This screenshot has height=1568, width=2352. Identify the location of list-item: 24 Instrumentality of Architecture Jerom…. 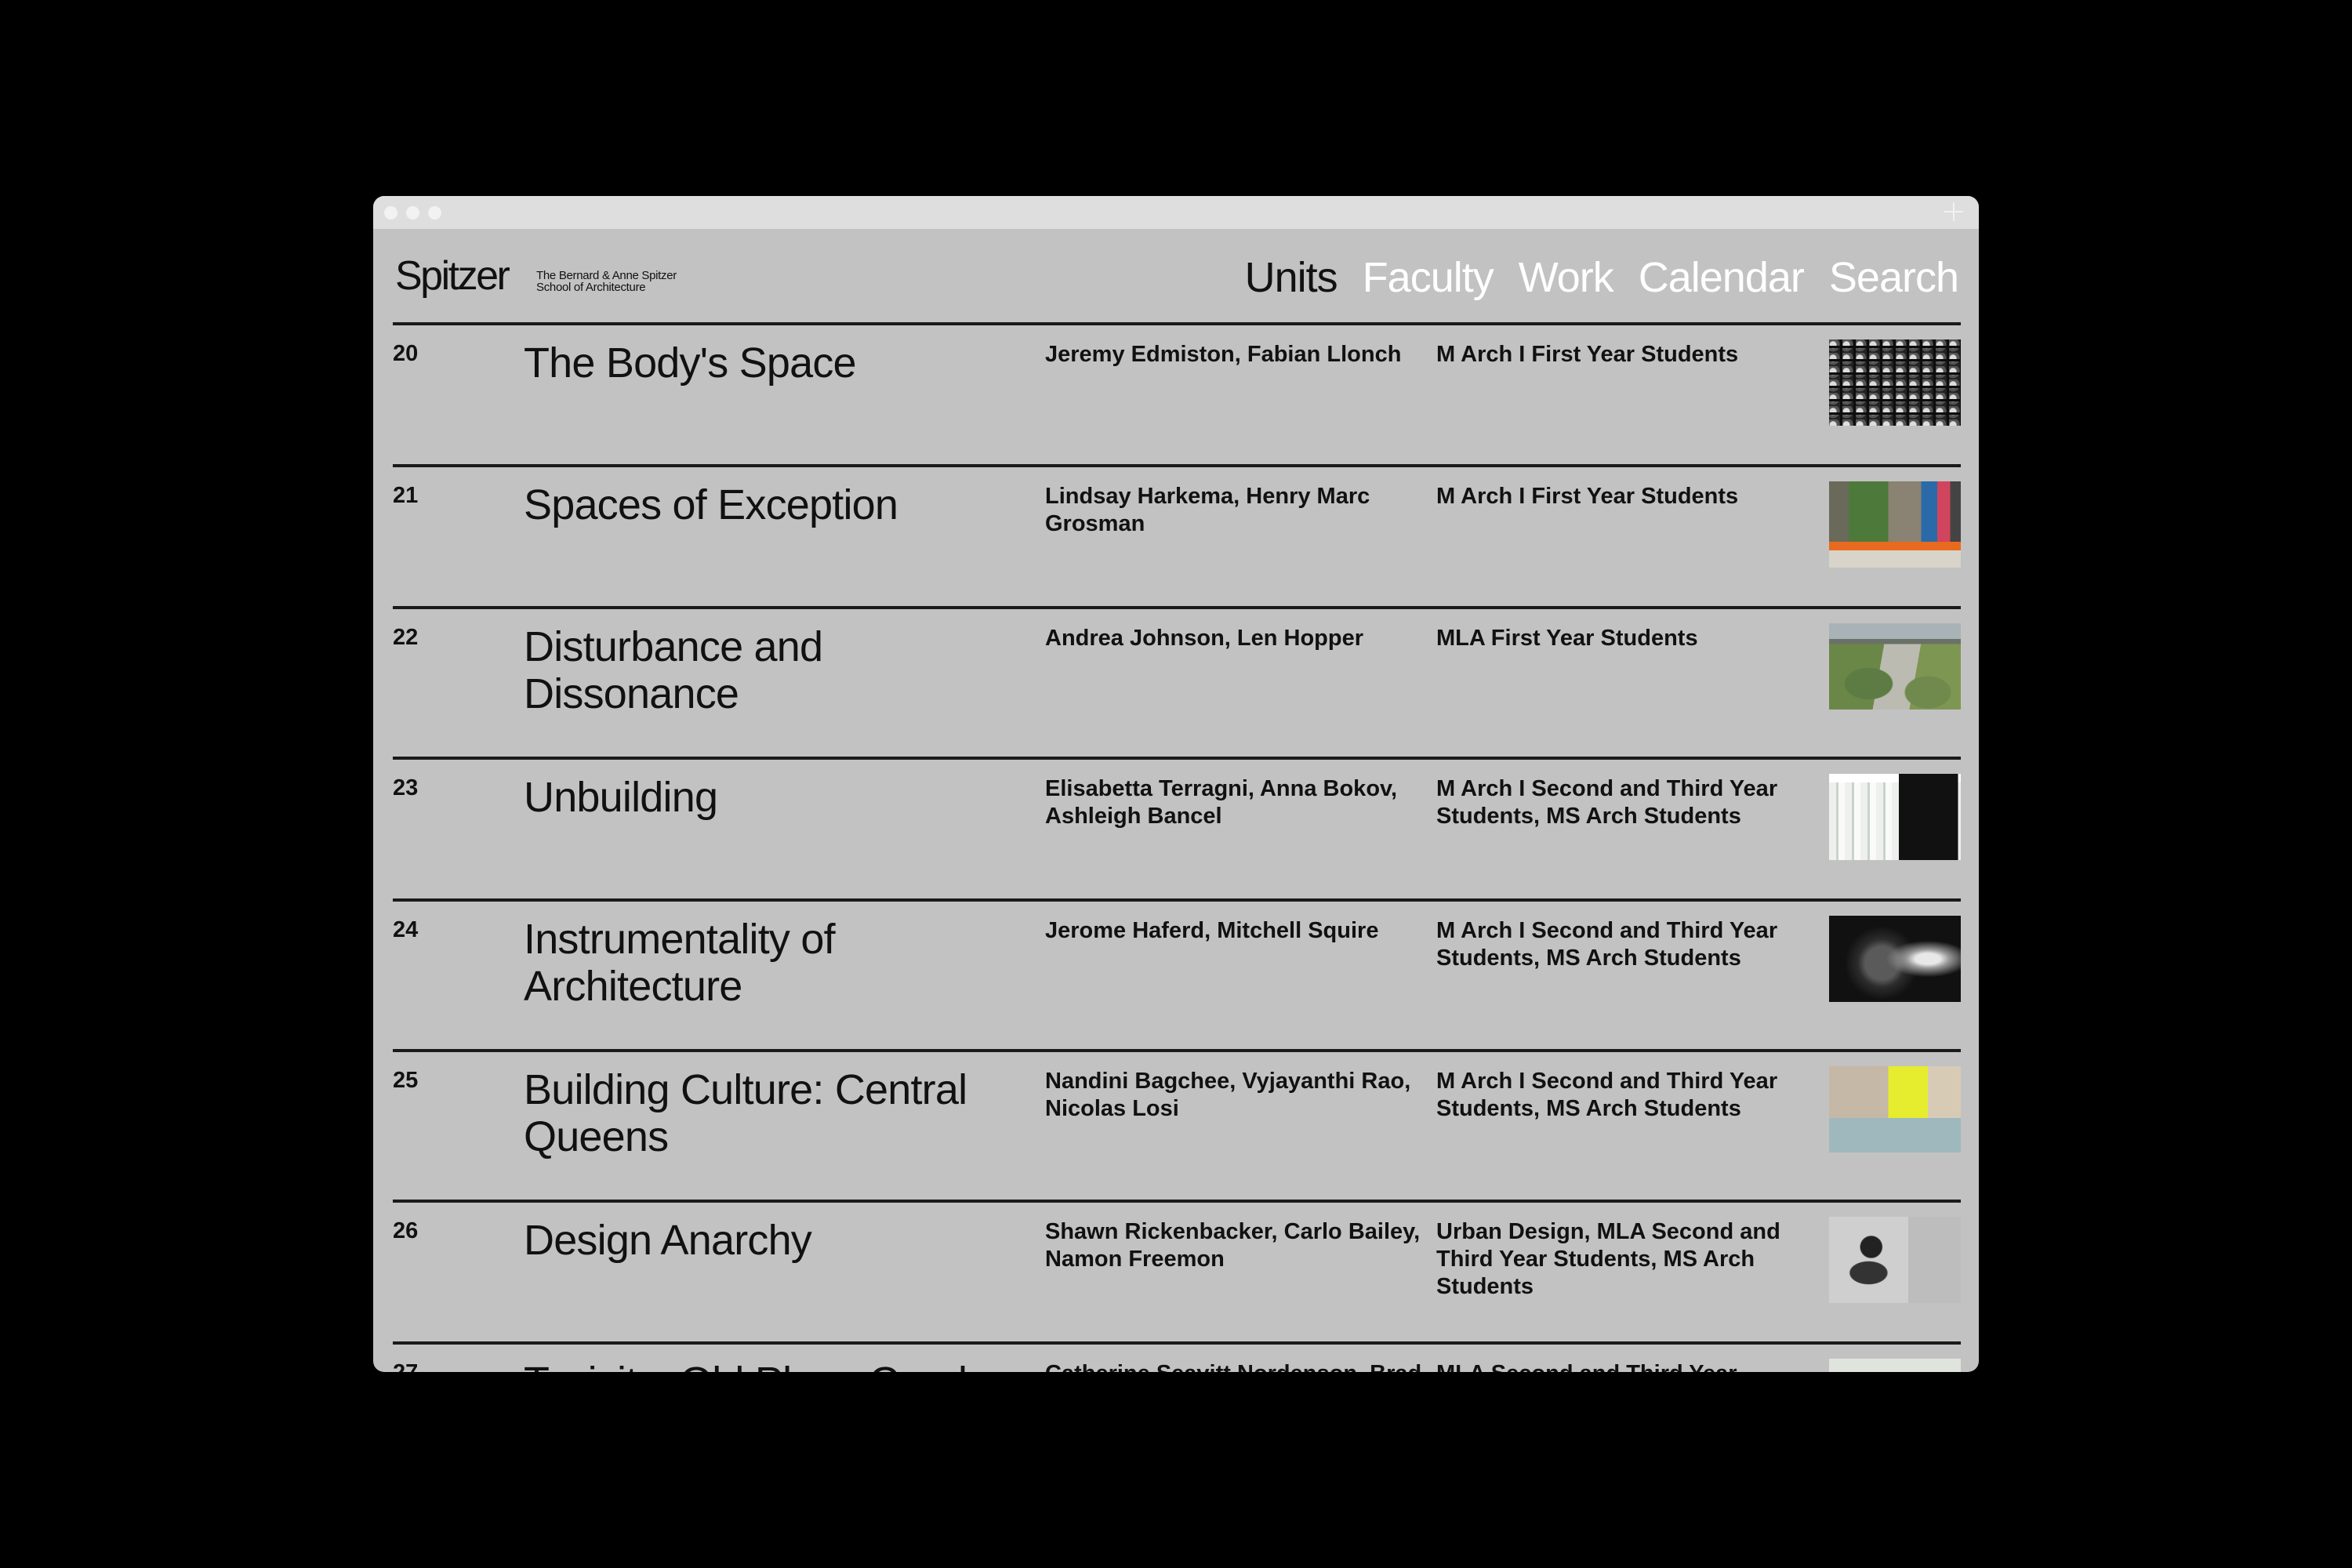
(1177, 973).